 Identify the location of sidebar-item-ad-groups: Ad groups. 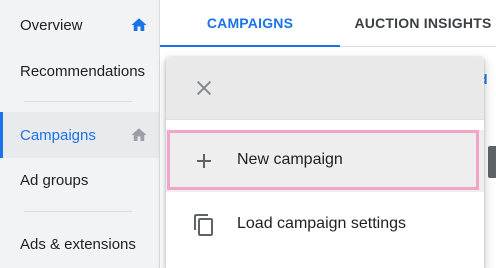
(79, 180).